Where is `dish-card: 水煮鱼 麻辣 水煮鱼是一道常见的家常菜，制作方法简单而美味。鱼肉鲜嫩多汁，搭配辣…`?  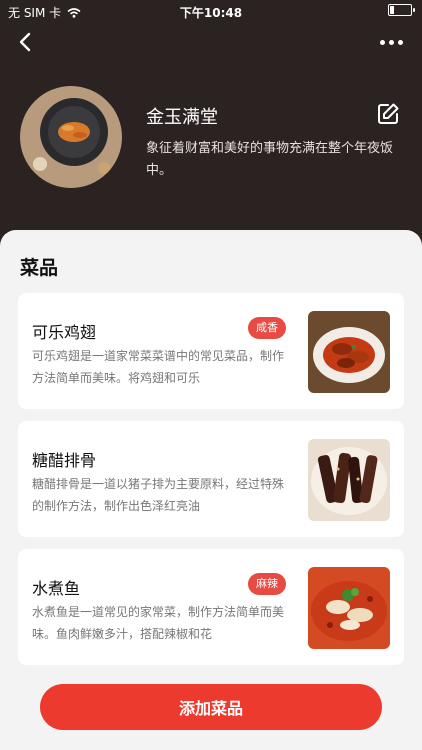 dish-card: 水煮鱼 麻辣 水煮鱼是一道常见的家常菜，制作方法简单而美味。鱼肉鲜嫩多汁，搭配辣… is located at coordinates (211, 607).